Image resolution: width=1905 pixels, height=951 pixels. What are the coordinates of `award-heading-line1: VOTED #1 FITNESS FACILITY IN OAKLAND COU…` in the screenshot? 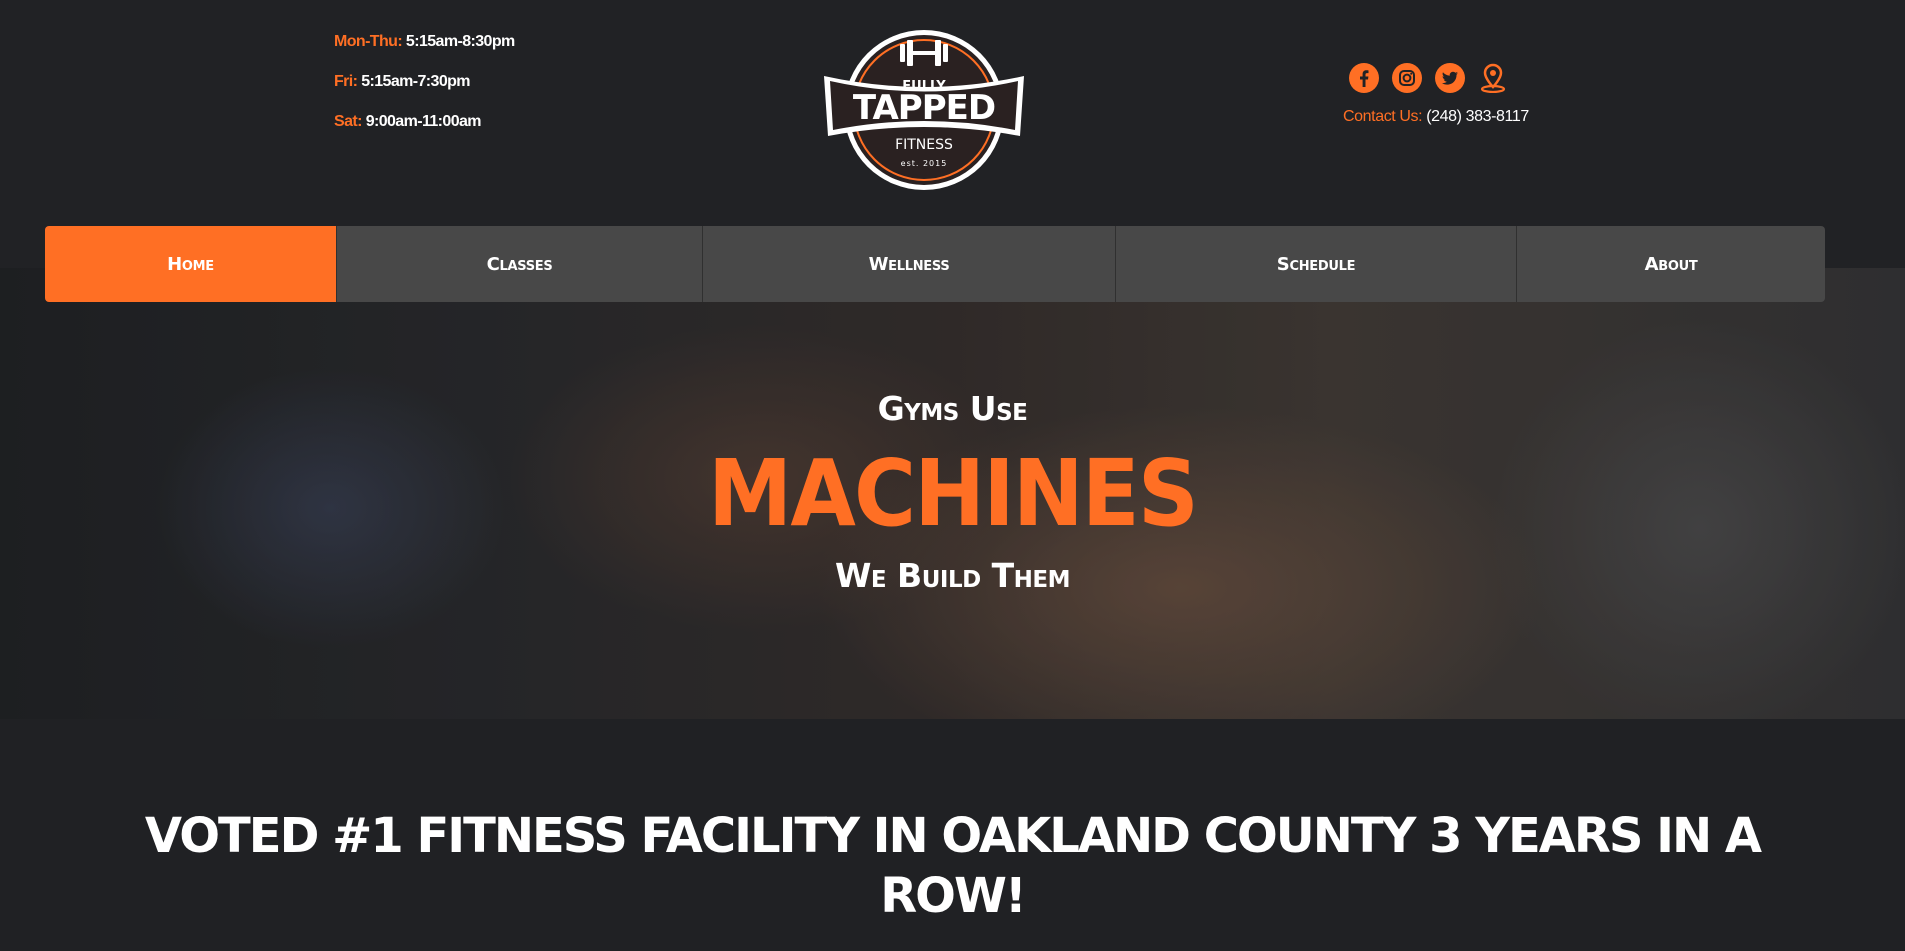 It's located at (953, 836).